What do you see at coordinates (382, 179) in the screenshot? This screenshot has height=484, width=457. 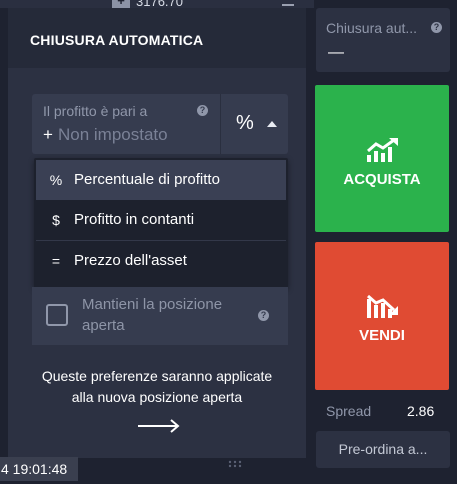 I see `buy-label: ACQUISTA` at bounding box center [382, 179].